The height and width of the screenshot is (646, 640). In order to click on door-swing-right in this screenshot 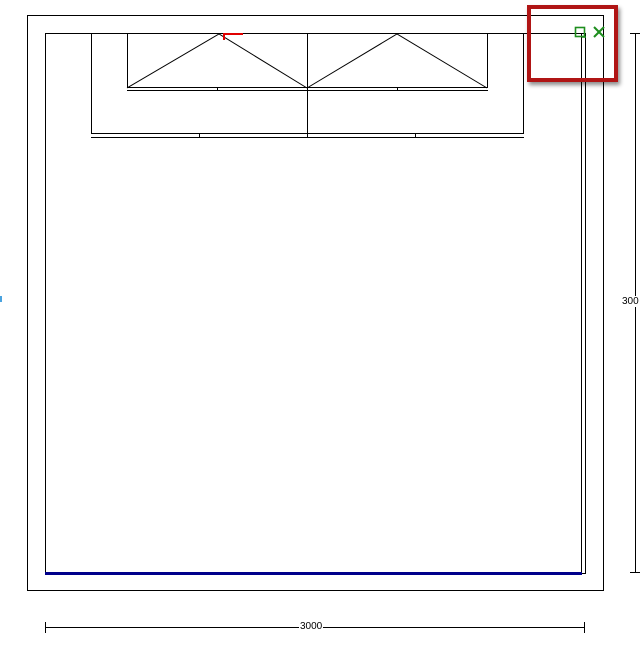, I will do `click(397, 61)`.